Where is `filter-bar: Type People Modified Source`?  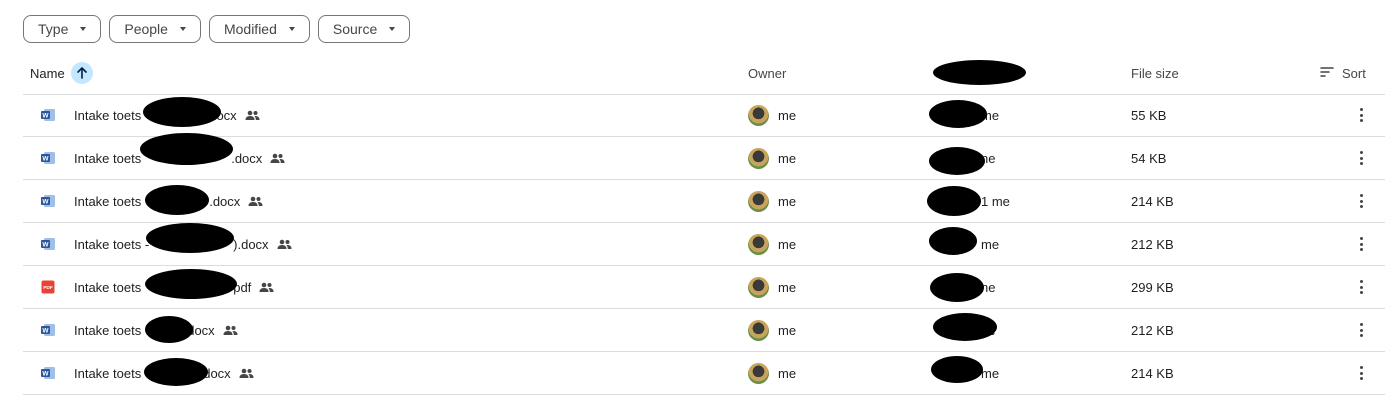
filter-bar: Type People Modified Source is located at coordinates (217, 29).